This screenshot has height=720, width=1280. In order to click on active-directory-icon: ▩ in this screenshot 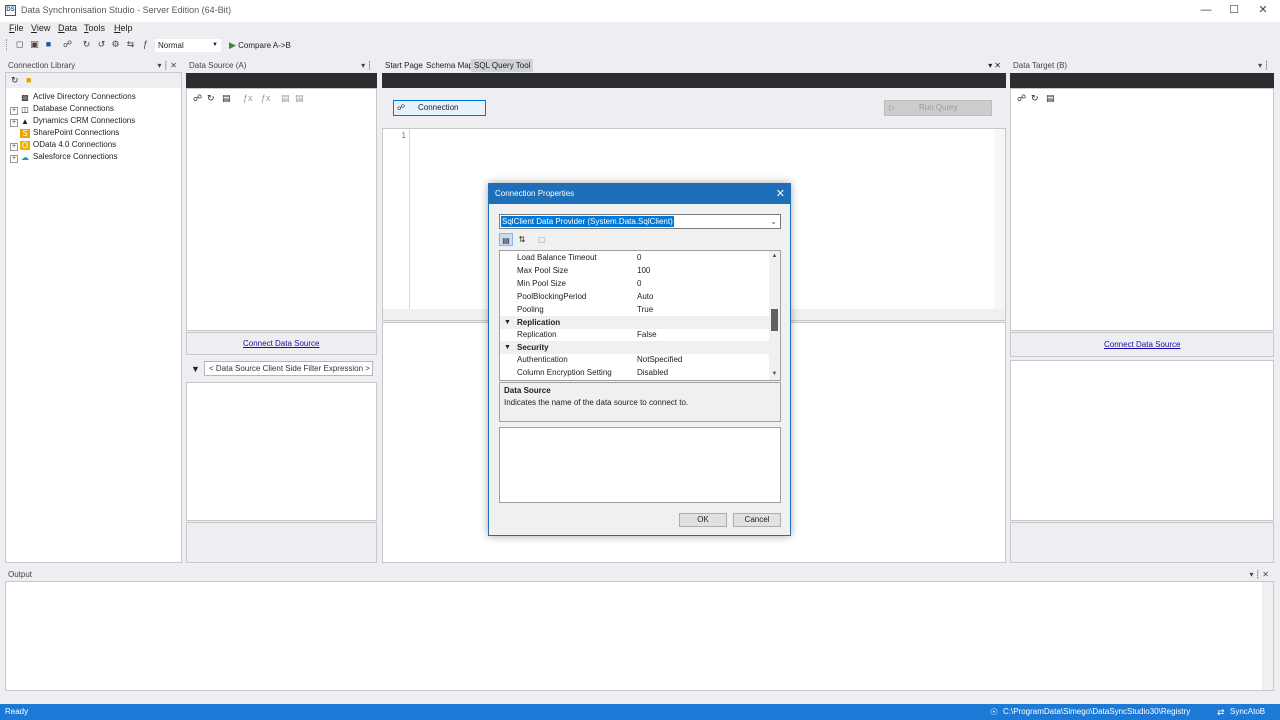, I will do `click(25, 97)`.